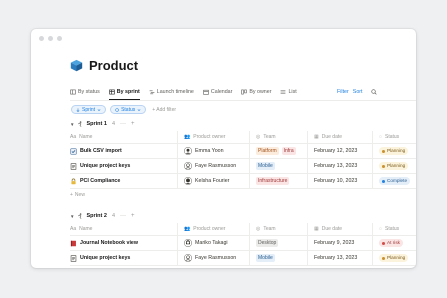  What do you see at coordinates (217, 92) in the screenshot?
I see `tab-calendar: Calendar` at bounding box center [217, 92].